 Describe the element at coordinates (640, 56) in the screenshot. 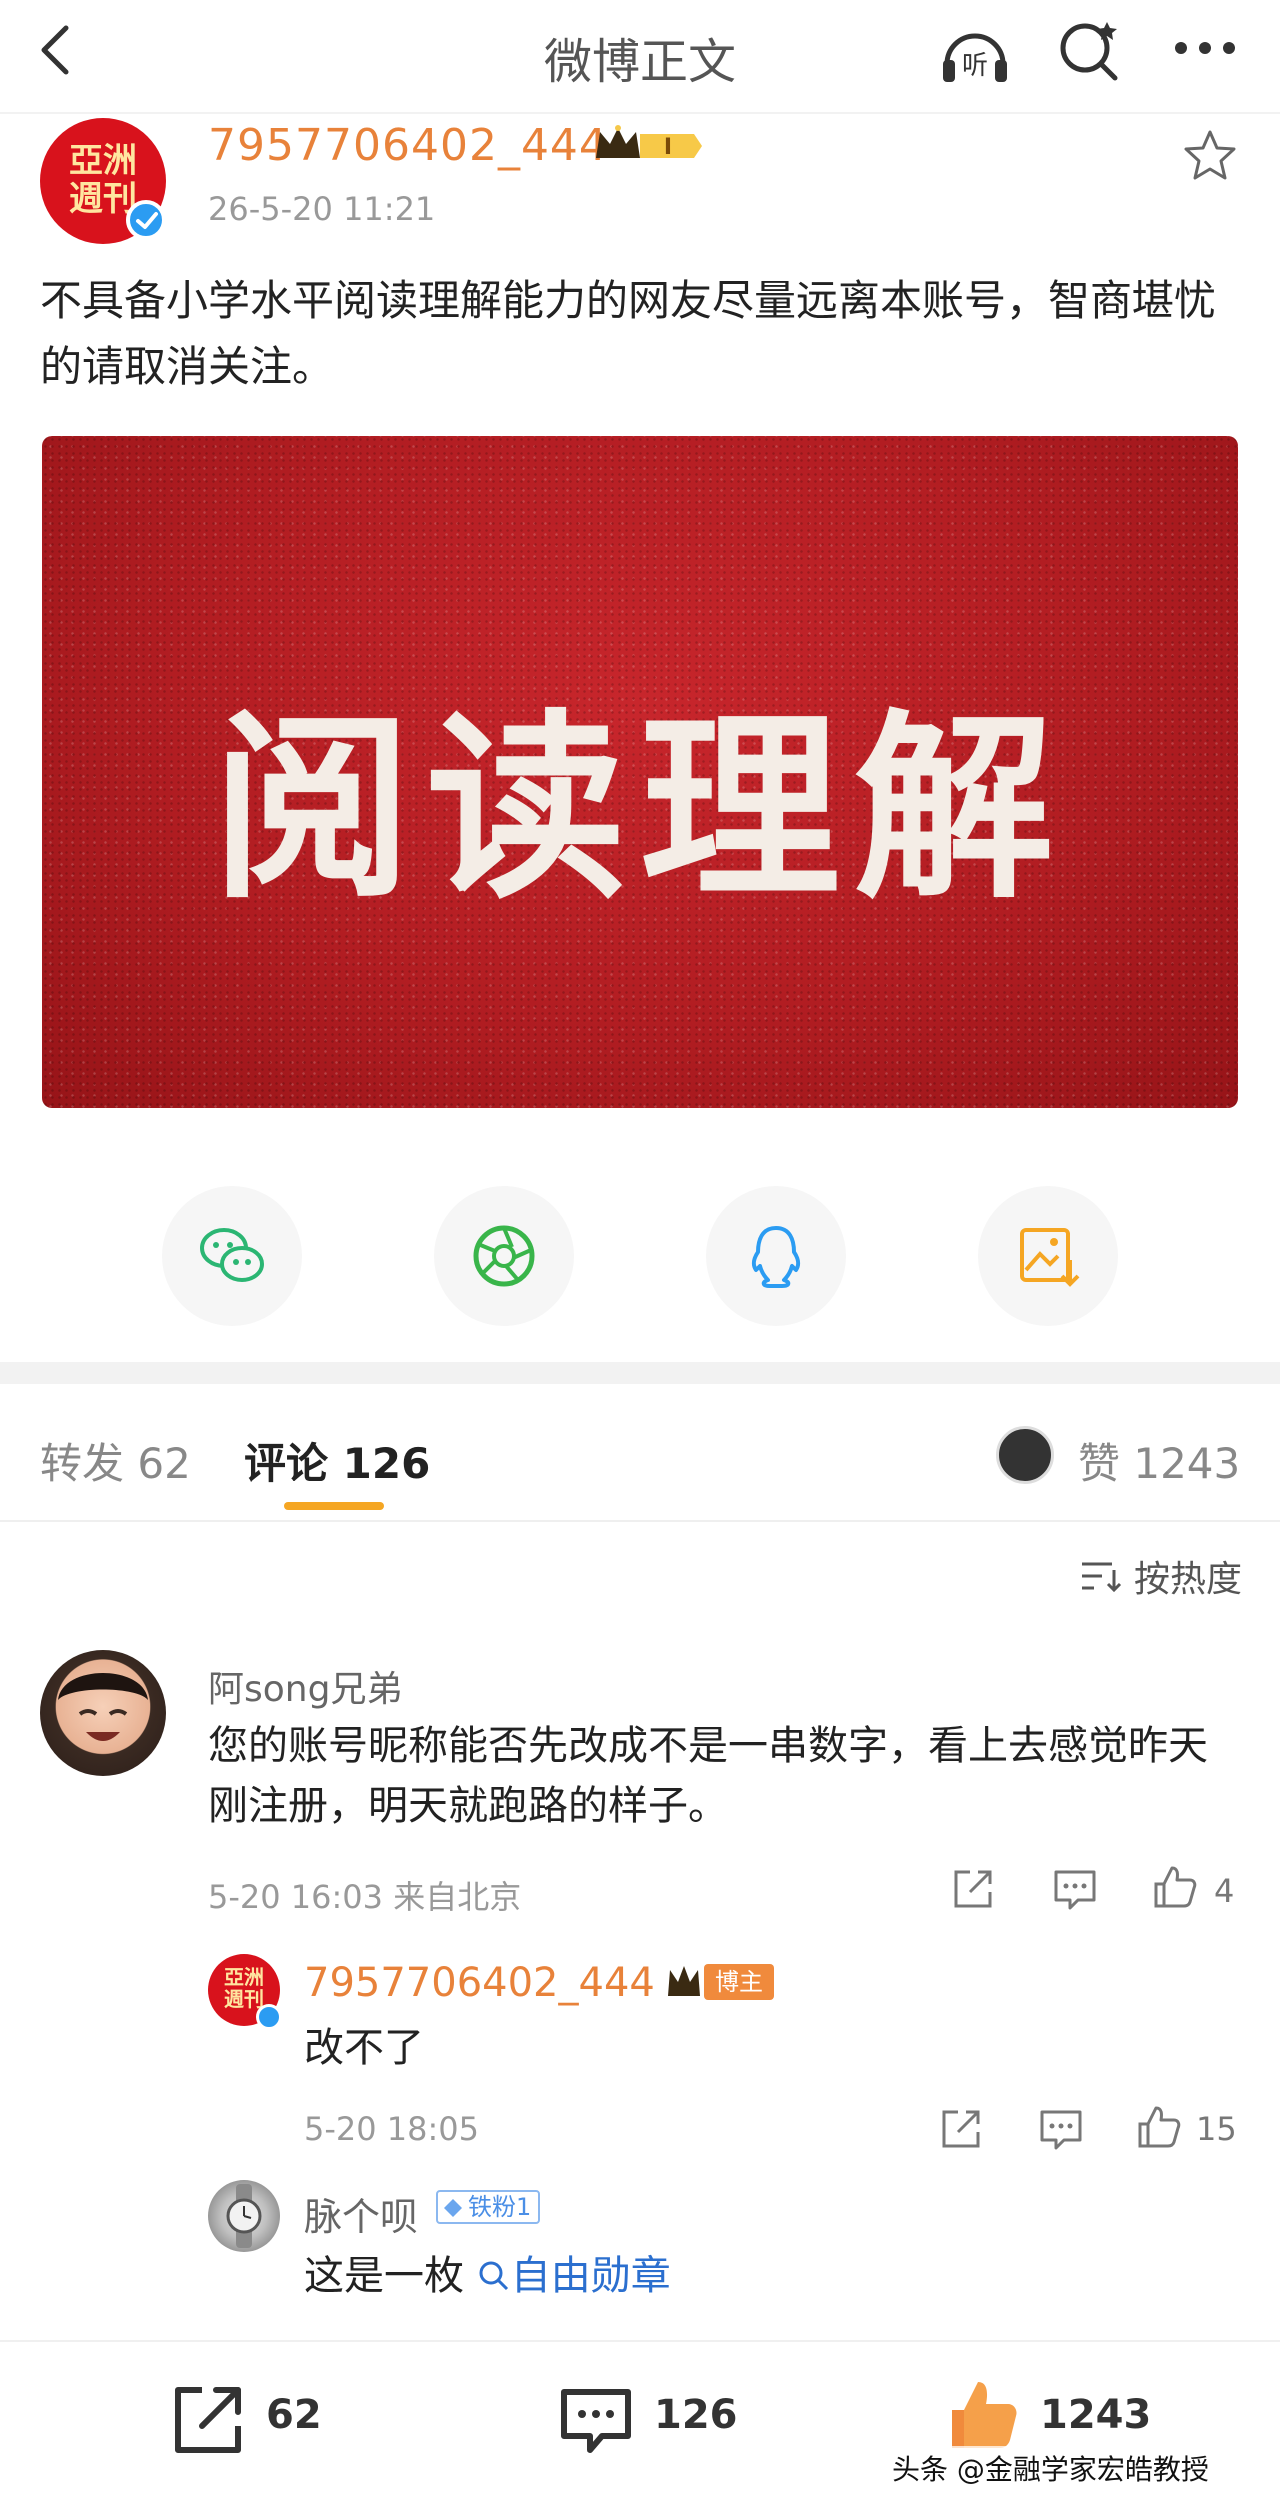

I see `top-nav-bar: 微博正文 听` at that location.